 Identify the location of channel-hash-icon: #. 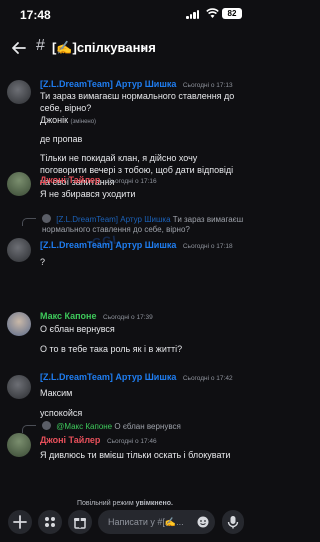
(40, 45).